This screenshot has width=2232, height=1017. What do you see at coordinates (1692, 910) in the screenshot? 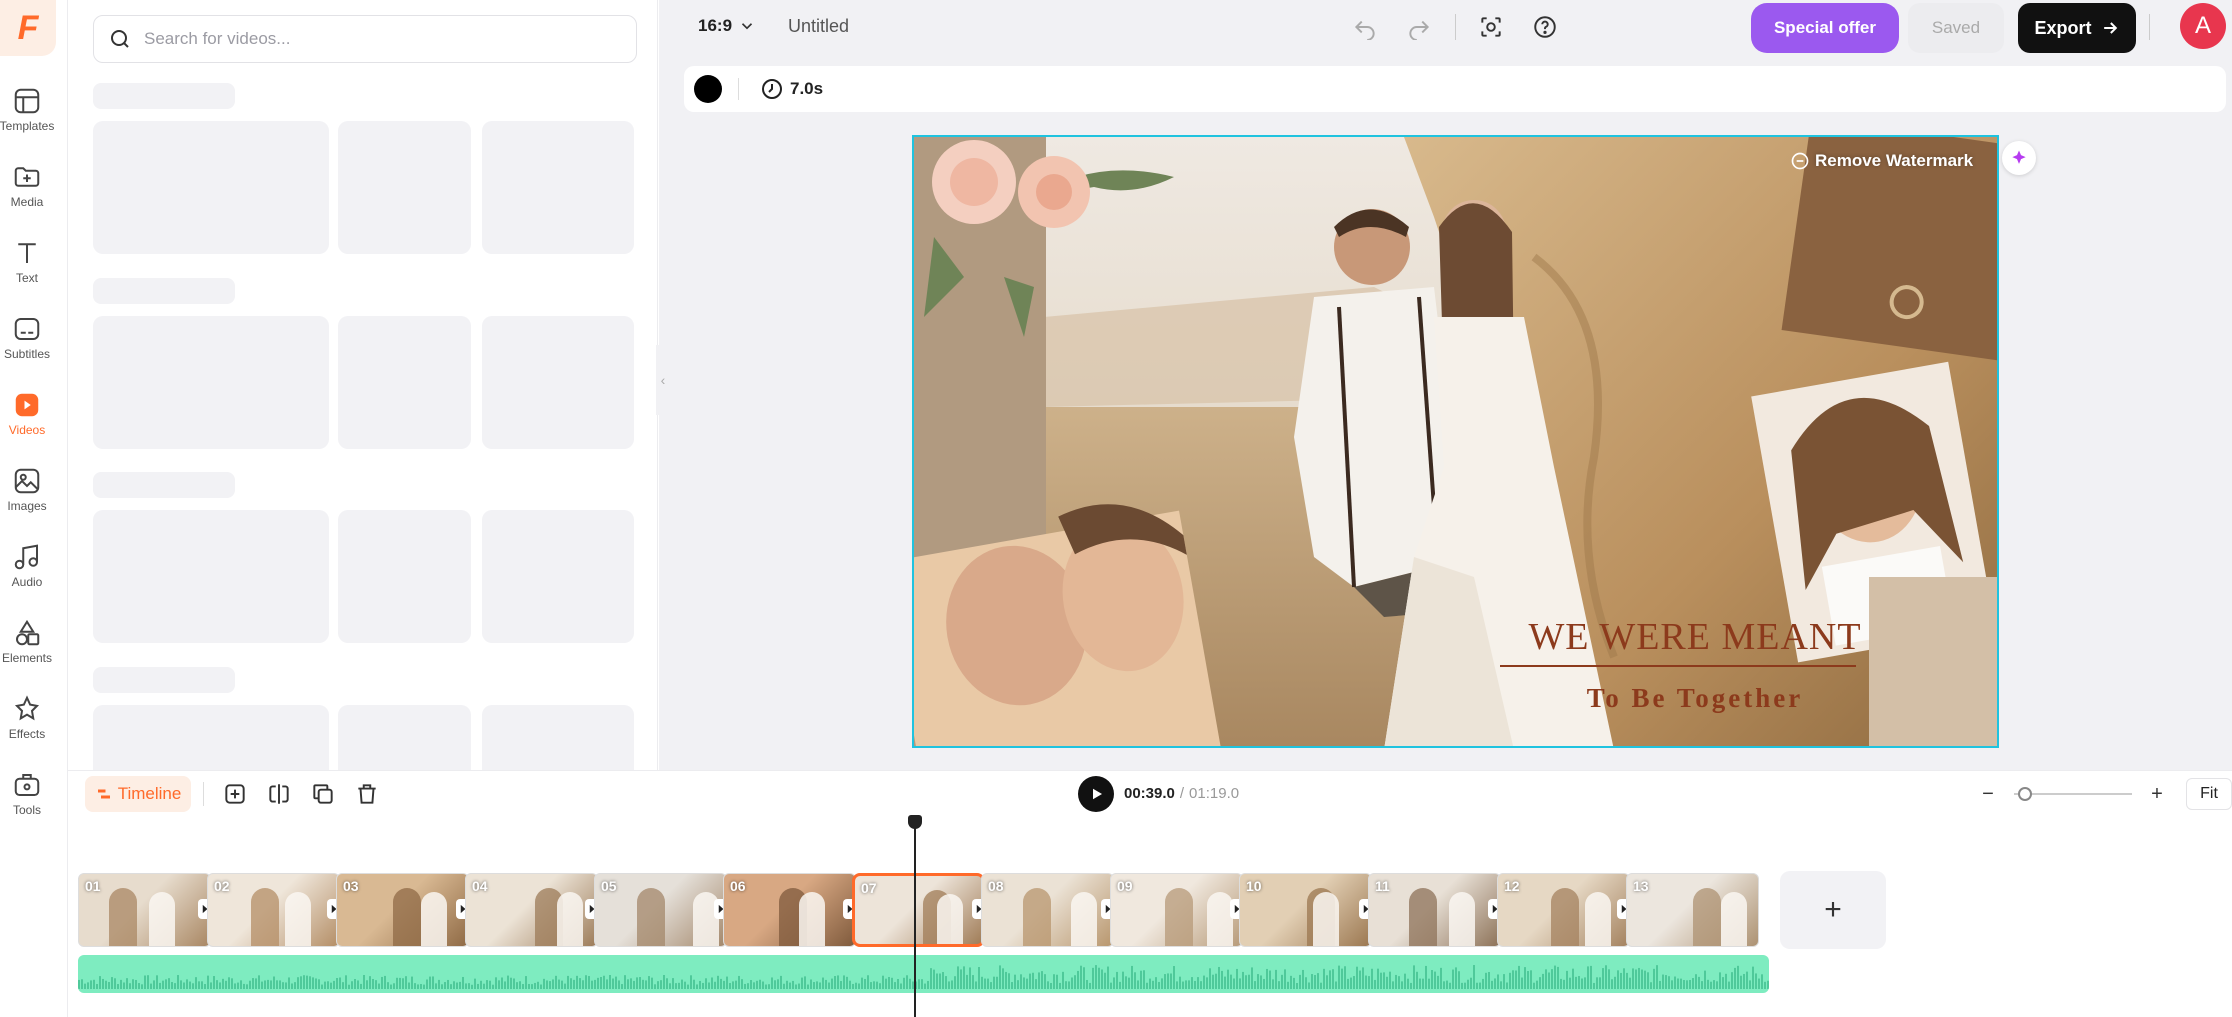
I see `timeline-clip: 13` at bounding box center [1692, 910].